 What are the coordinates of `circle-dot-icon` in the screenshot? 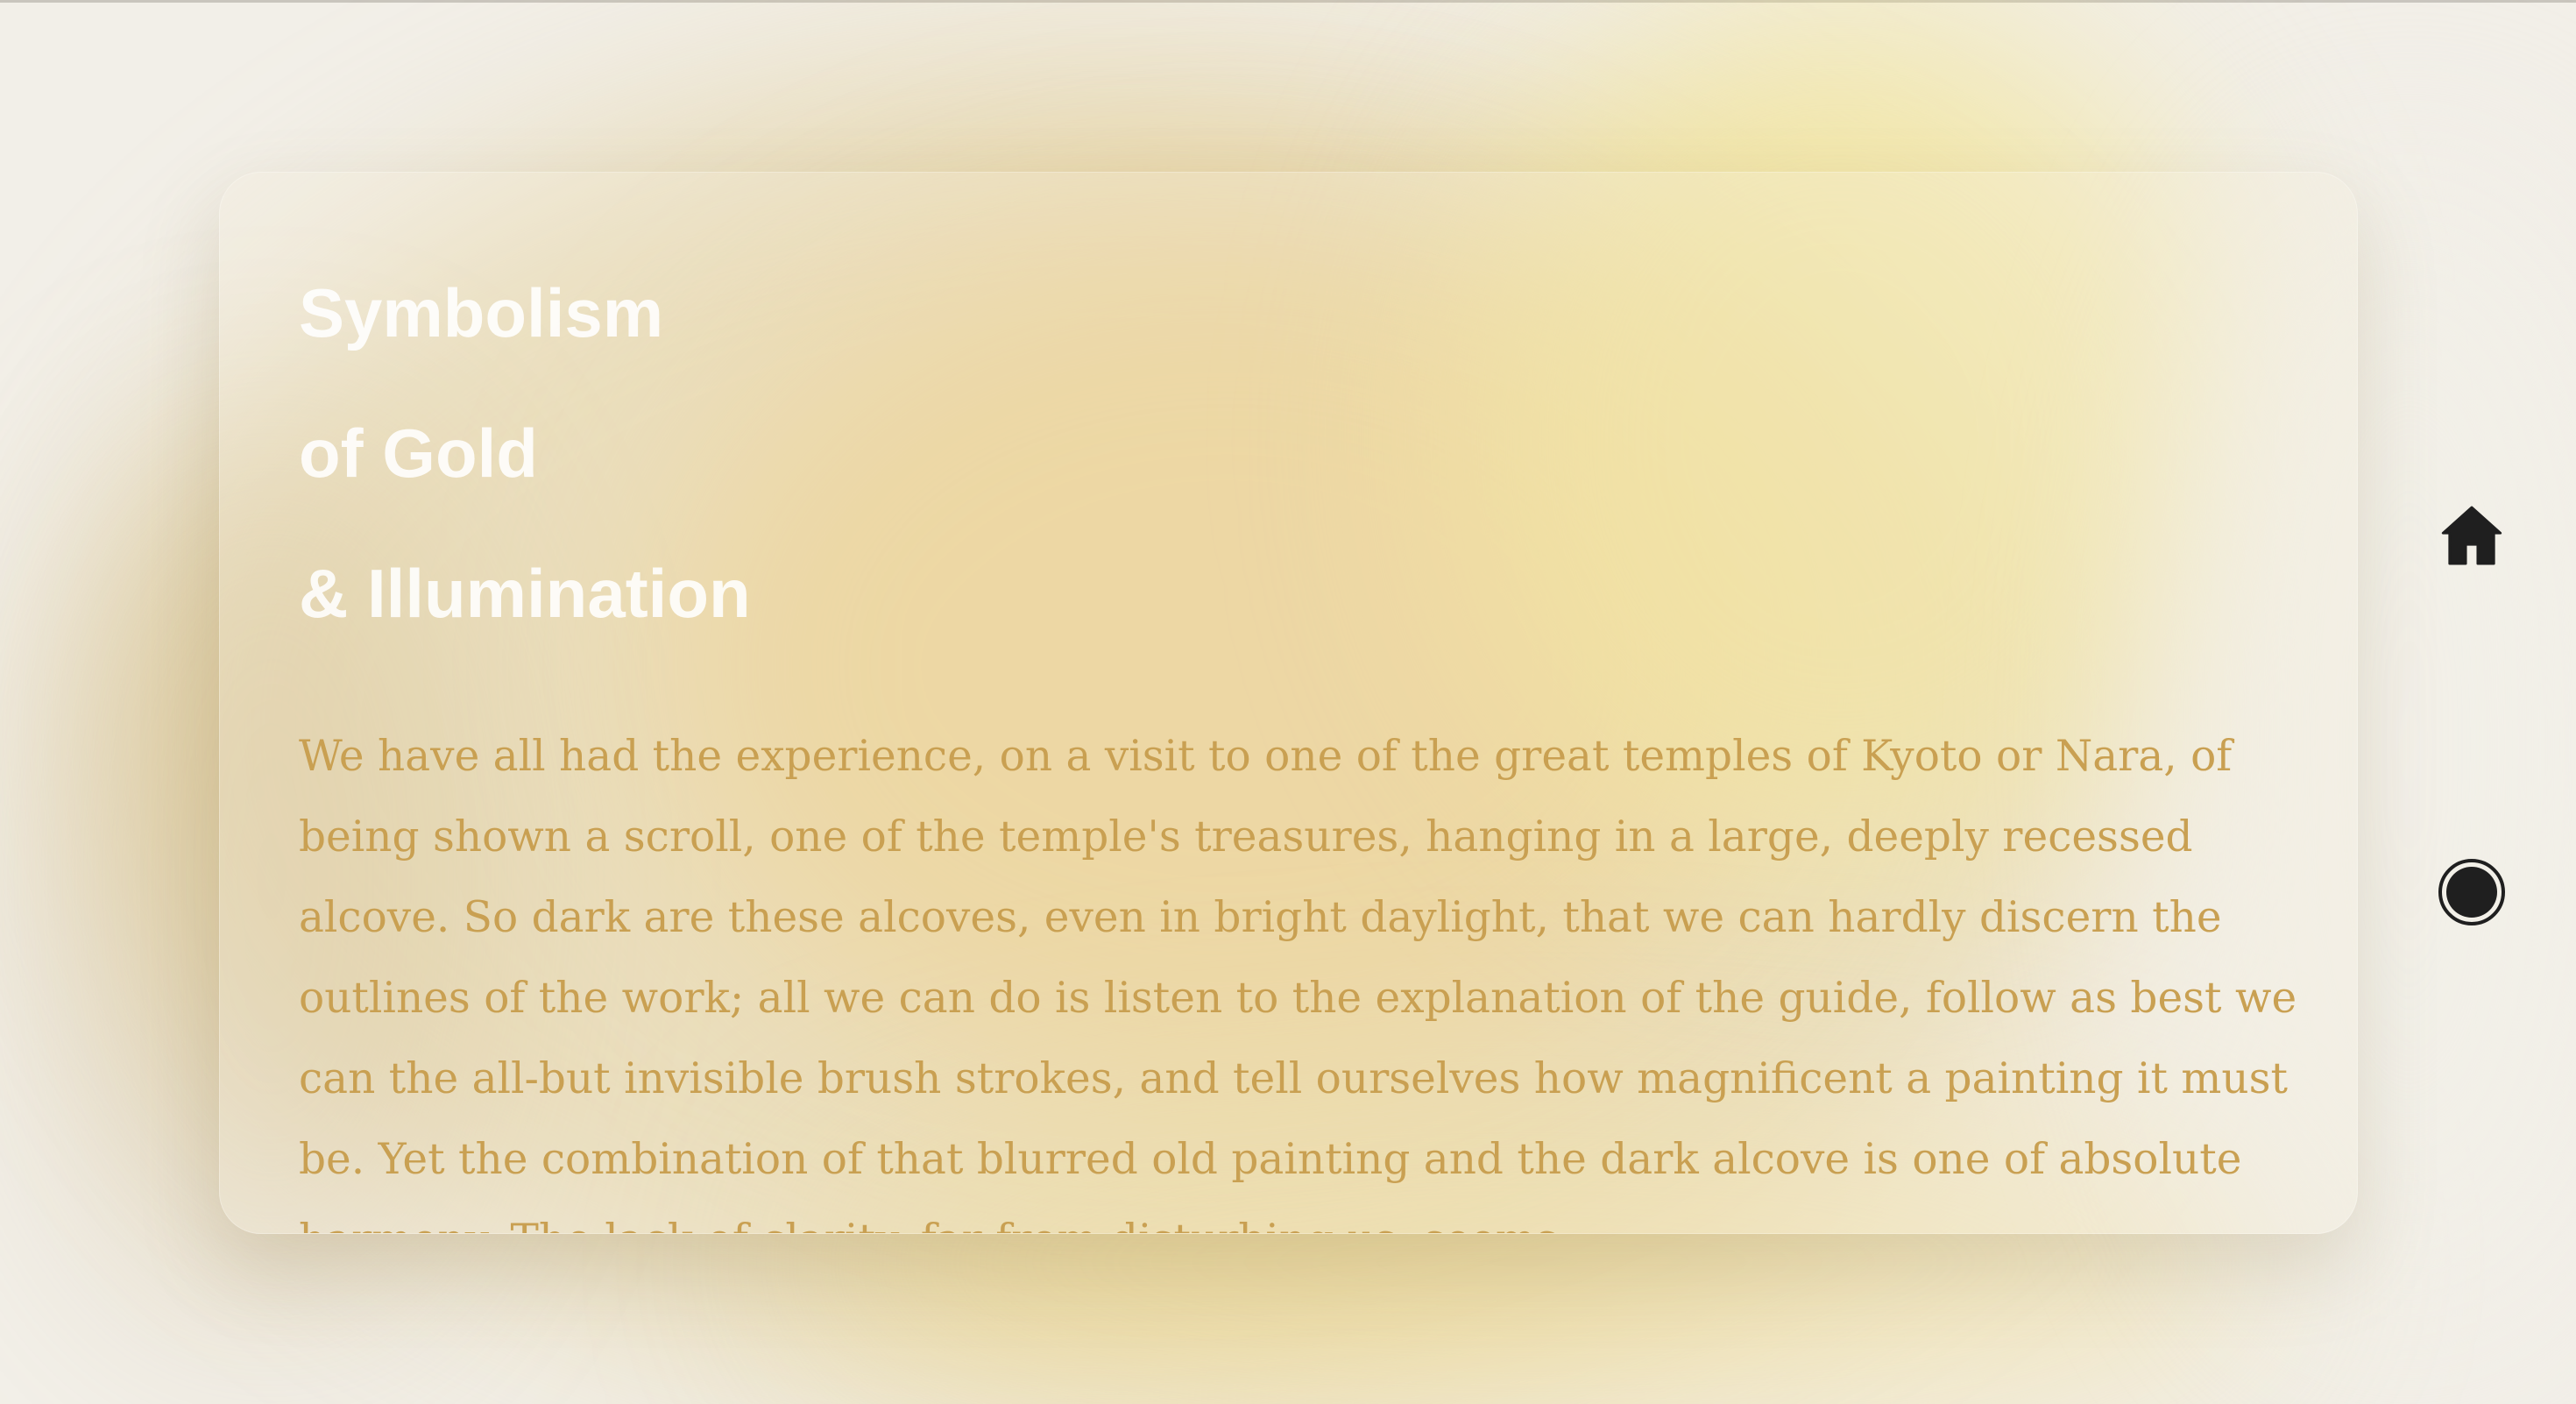 It's located at (2471, 892).